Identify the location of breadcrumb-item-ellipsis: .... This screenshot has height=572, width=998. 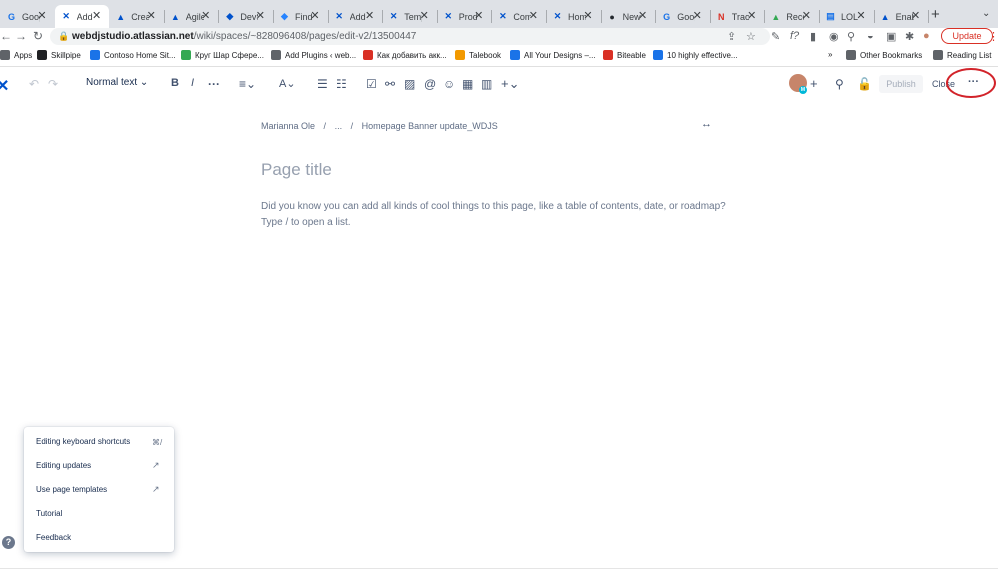
(339, 126).